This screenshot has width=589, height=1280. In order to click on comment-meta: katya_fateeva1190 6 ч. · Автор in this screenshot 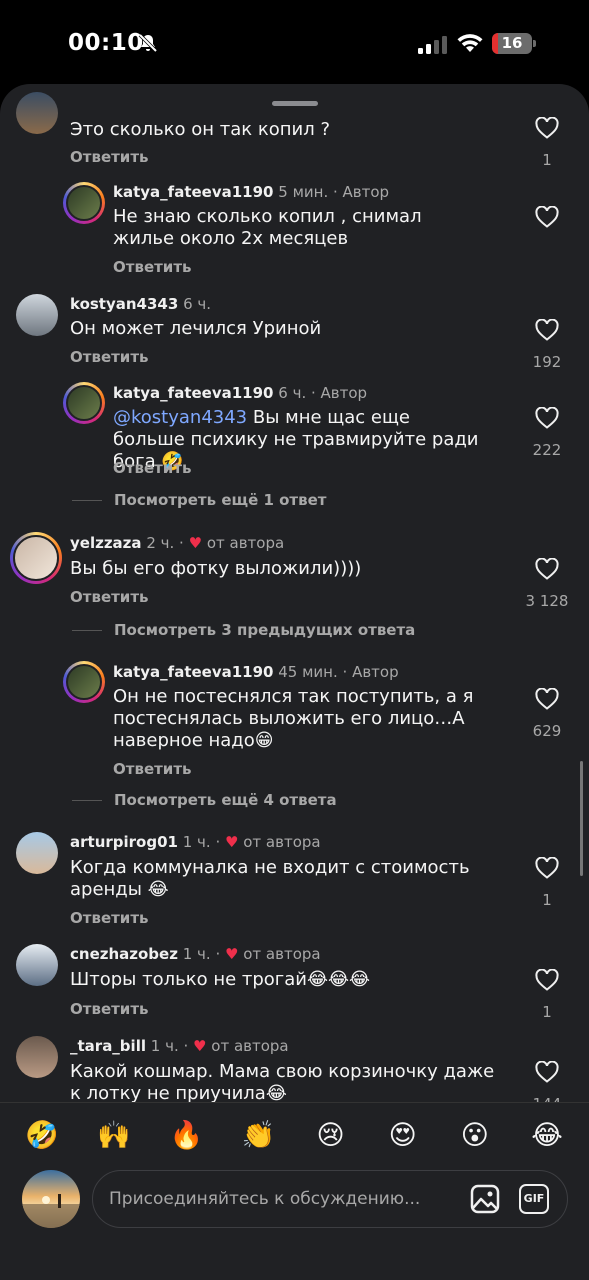, I will do `click(240, 393)`.